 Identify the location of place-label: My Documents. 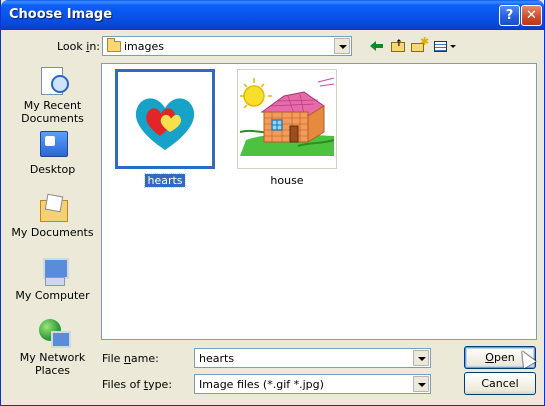
(52, 232).